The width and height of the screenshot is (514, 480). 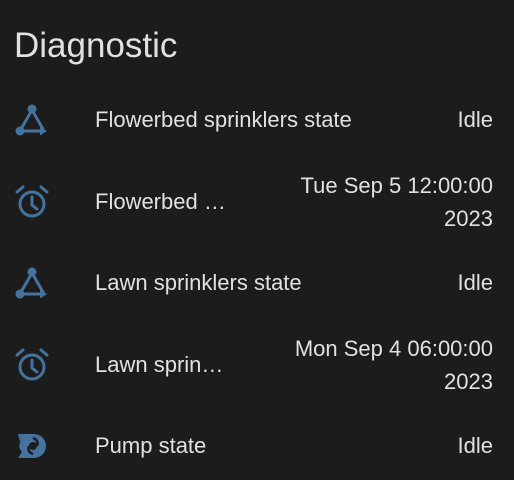 I want to click on pump-icon, so click(x=32, y=446).